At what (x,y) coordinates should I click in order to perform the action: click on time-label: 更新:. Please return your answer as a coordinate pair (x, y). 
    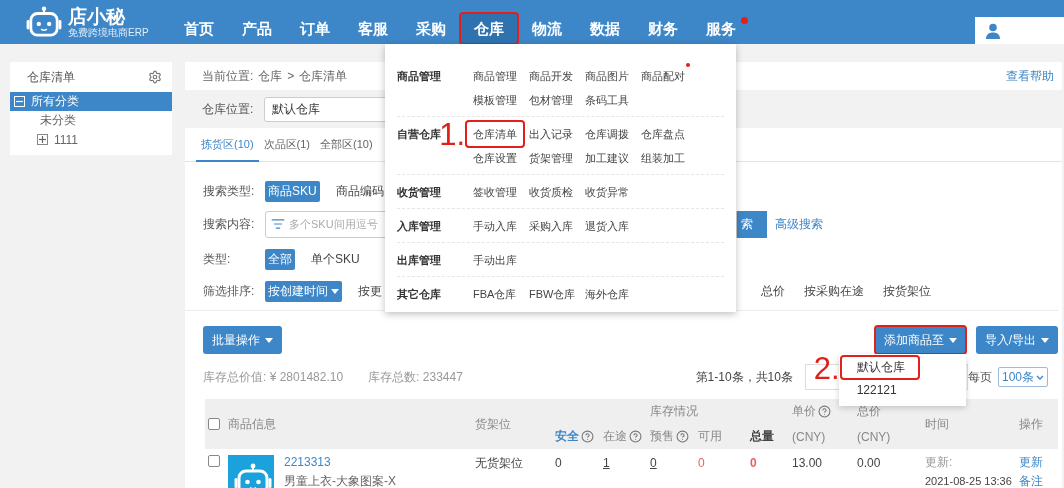
    Looking at the image, I should click on (939, 462).